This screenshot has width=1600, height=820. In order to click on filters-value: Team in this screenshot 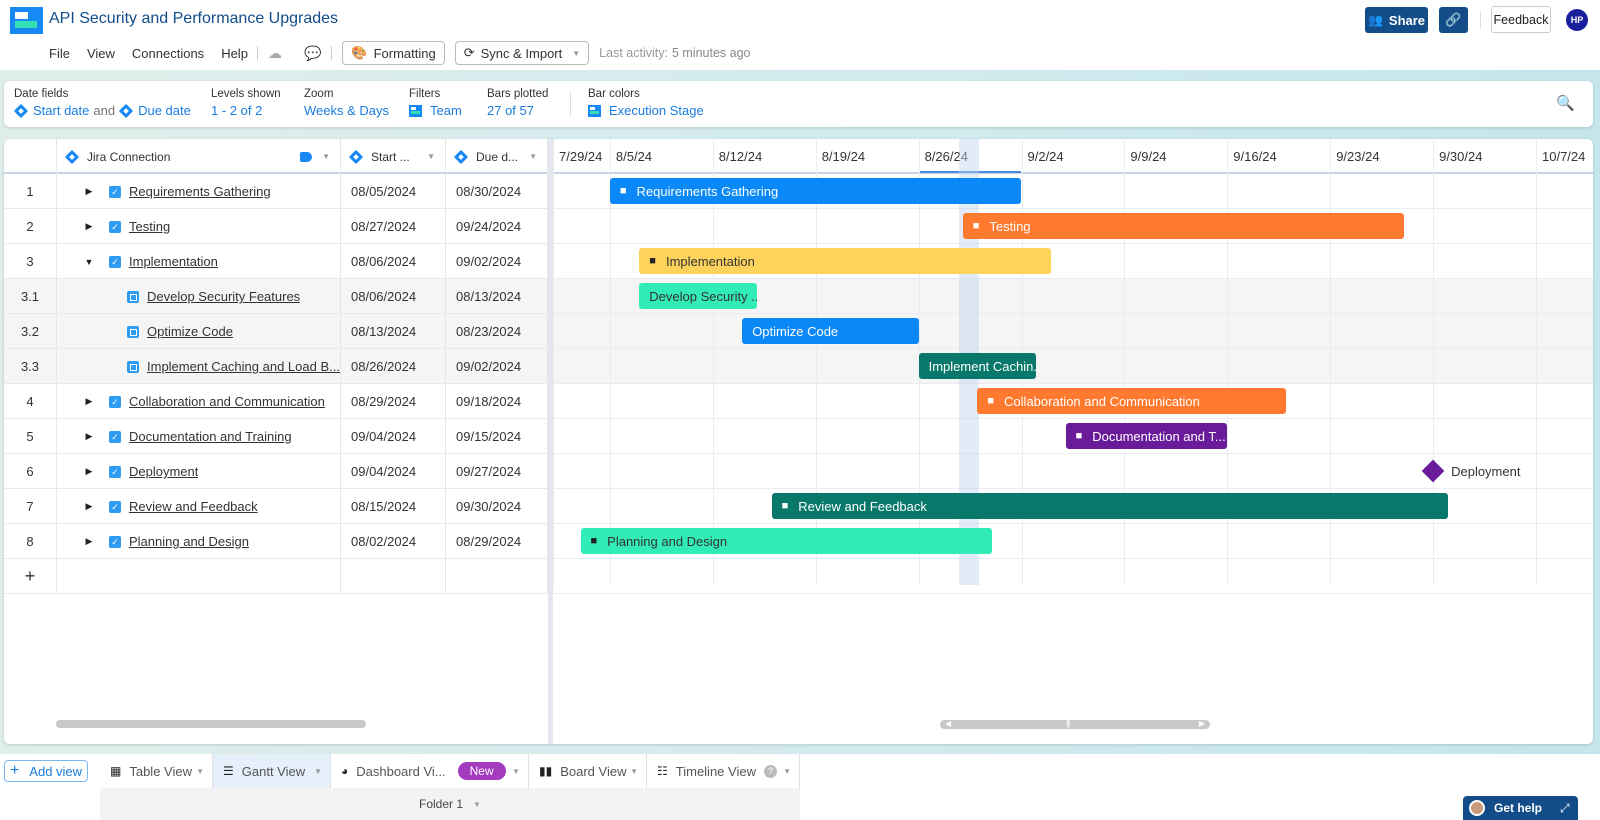, I will do `click(446, 110)`.